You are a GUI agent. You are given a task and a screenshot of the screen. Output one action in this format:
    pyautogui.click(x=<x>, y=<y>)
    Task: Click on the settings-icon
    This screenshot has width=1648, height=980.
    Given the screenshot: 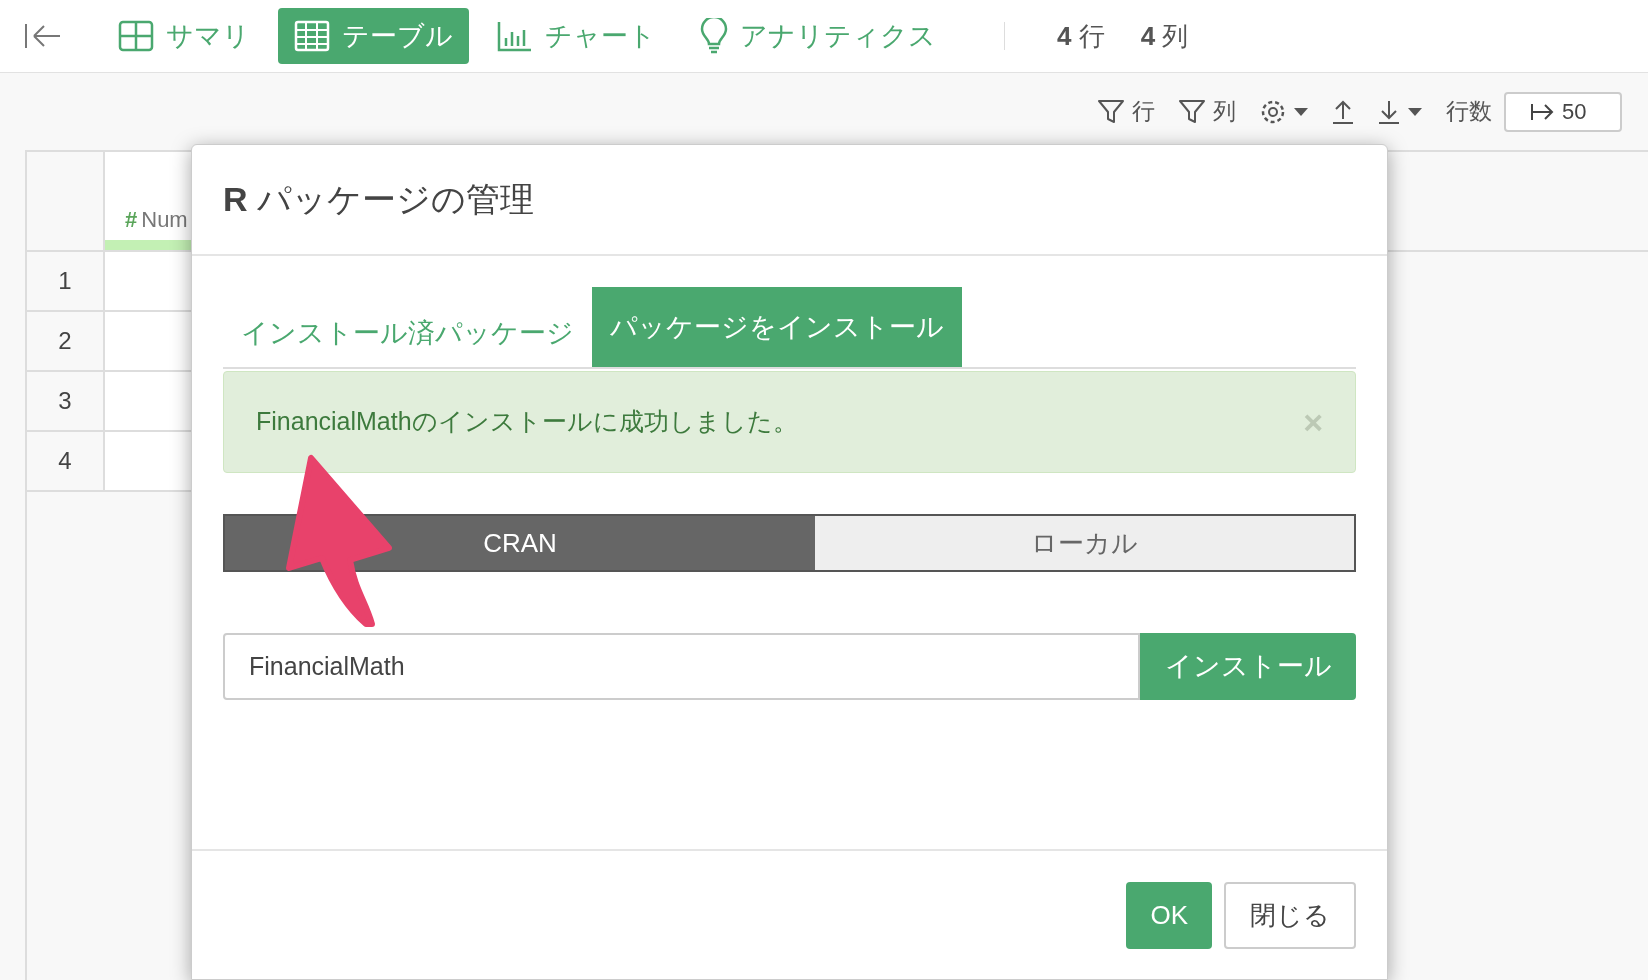 What is the action you would take?
    pyautogui.click(x=1273, y=111)
    